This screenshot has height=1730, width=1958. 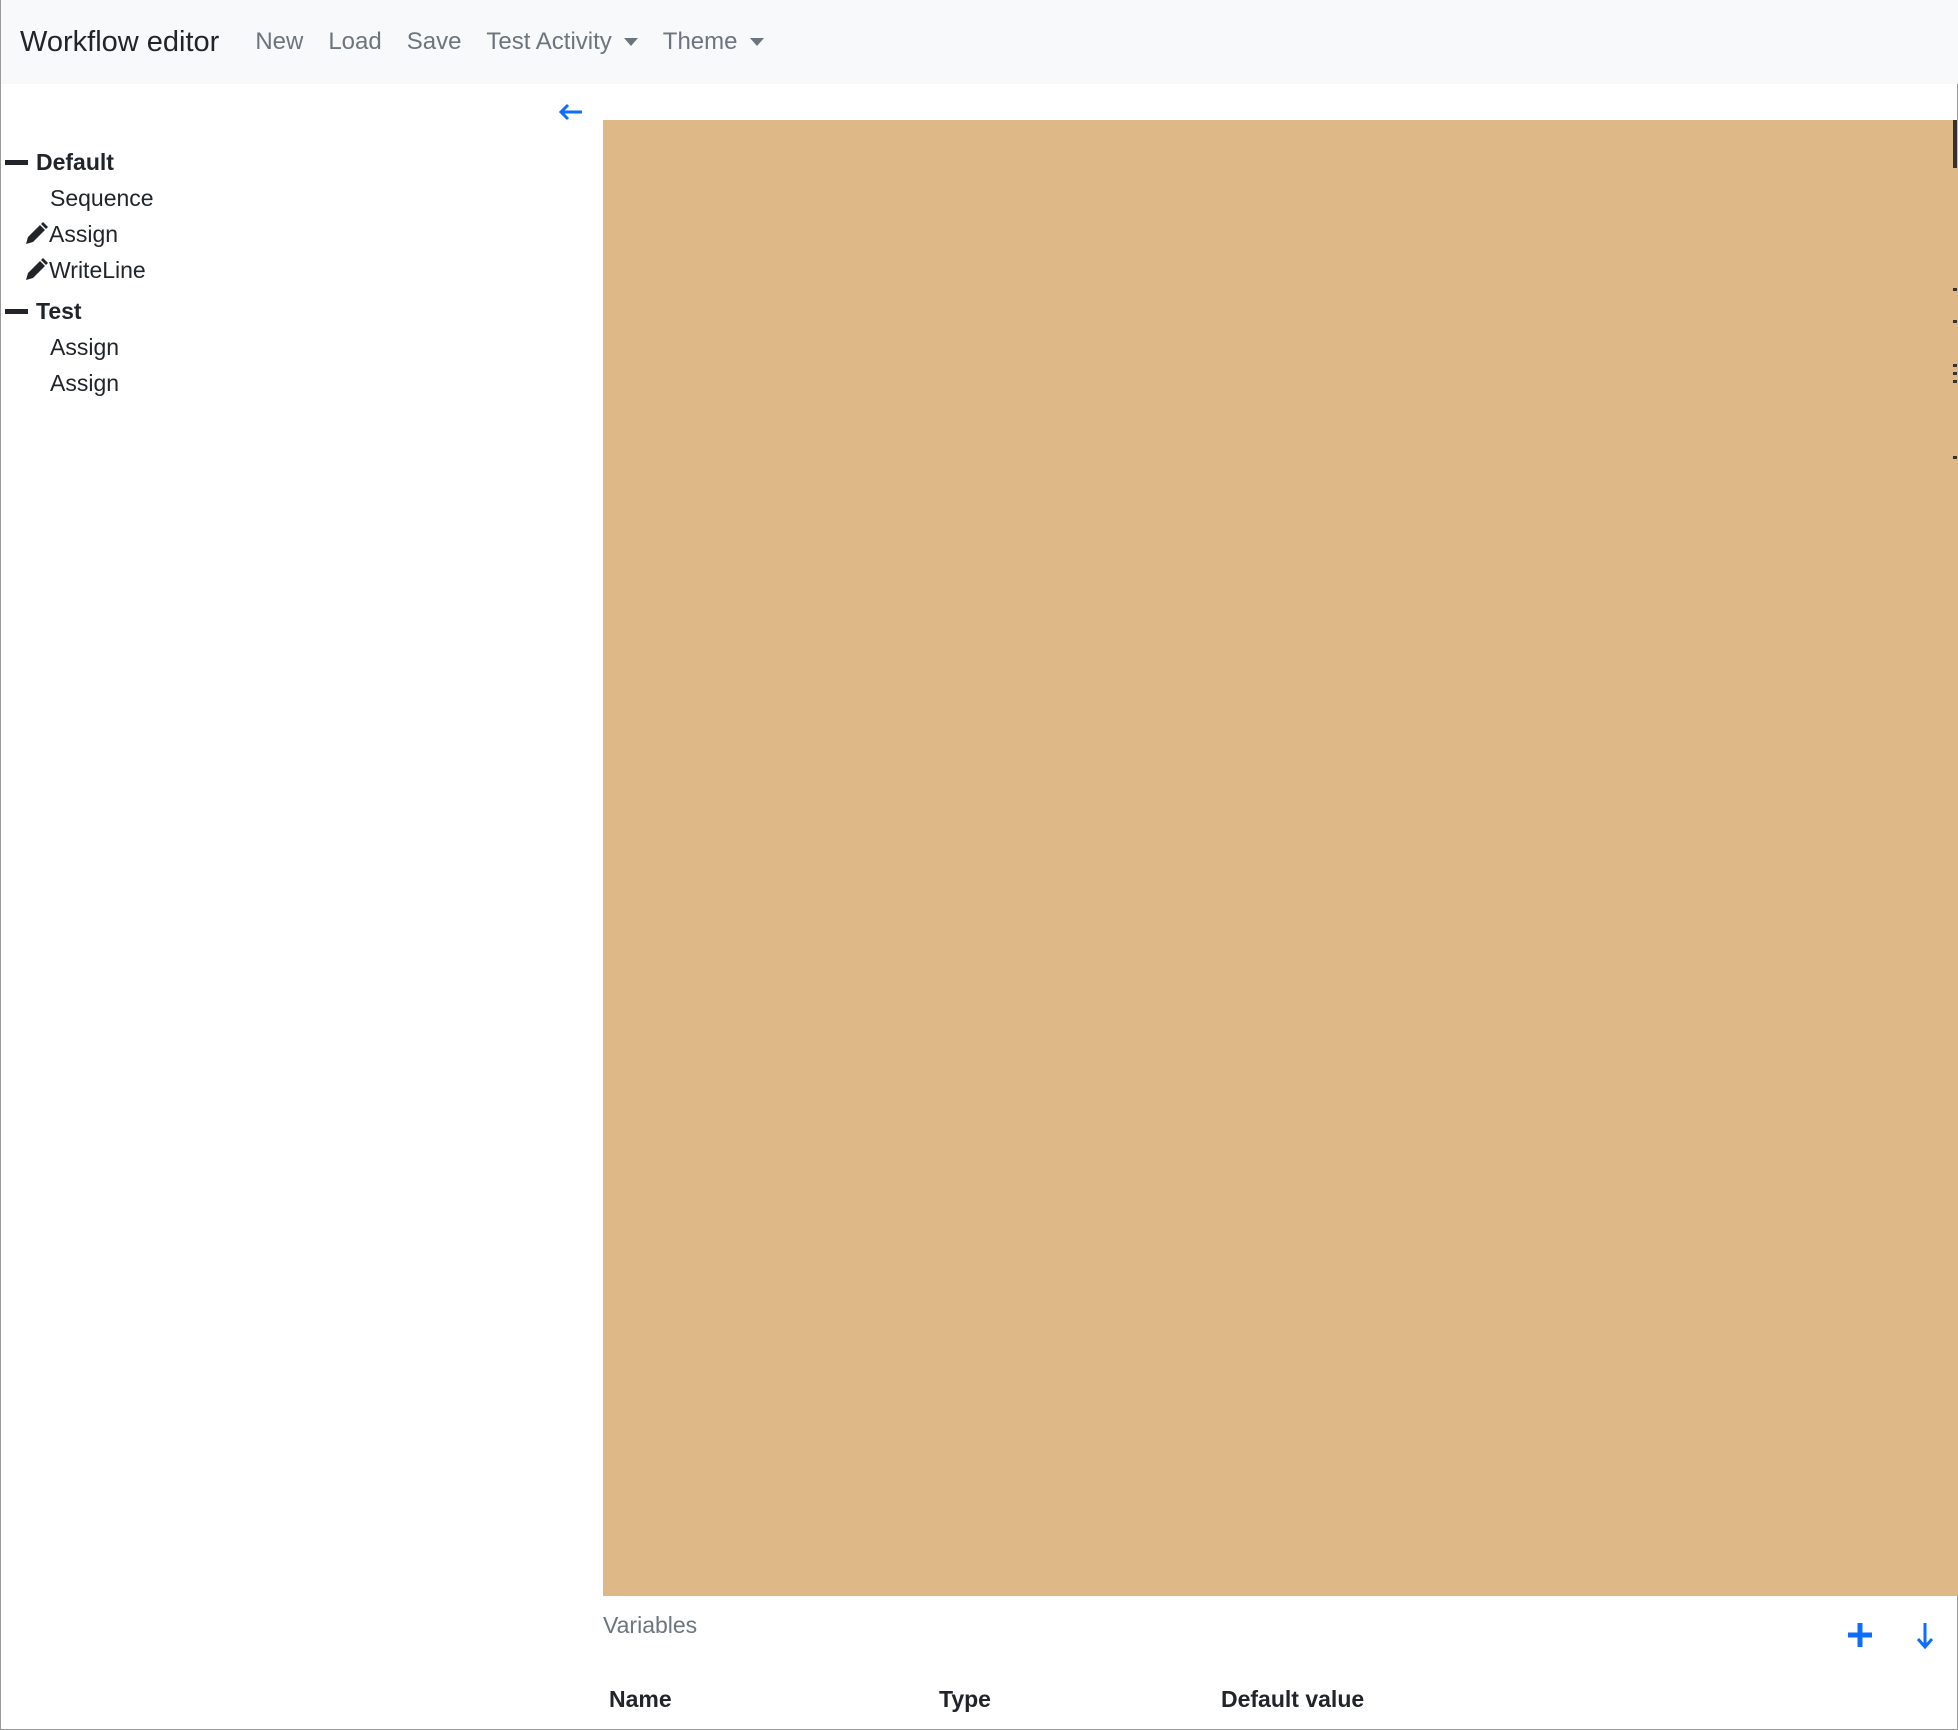 I want to click on nav-save: Save, so click(x=434, y=42).